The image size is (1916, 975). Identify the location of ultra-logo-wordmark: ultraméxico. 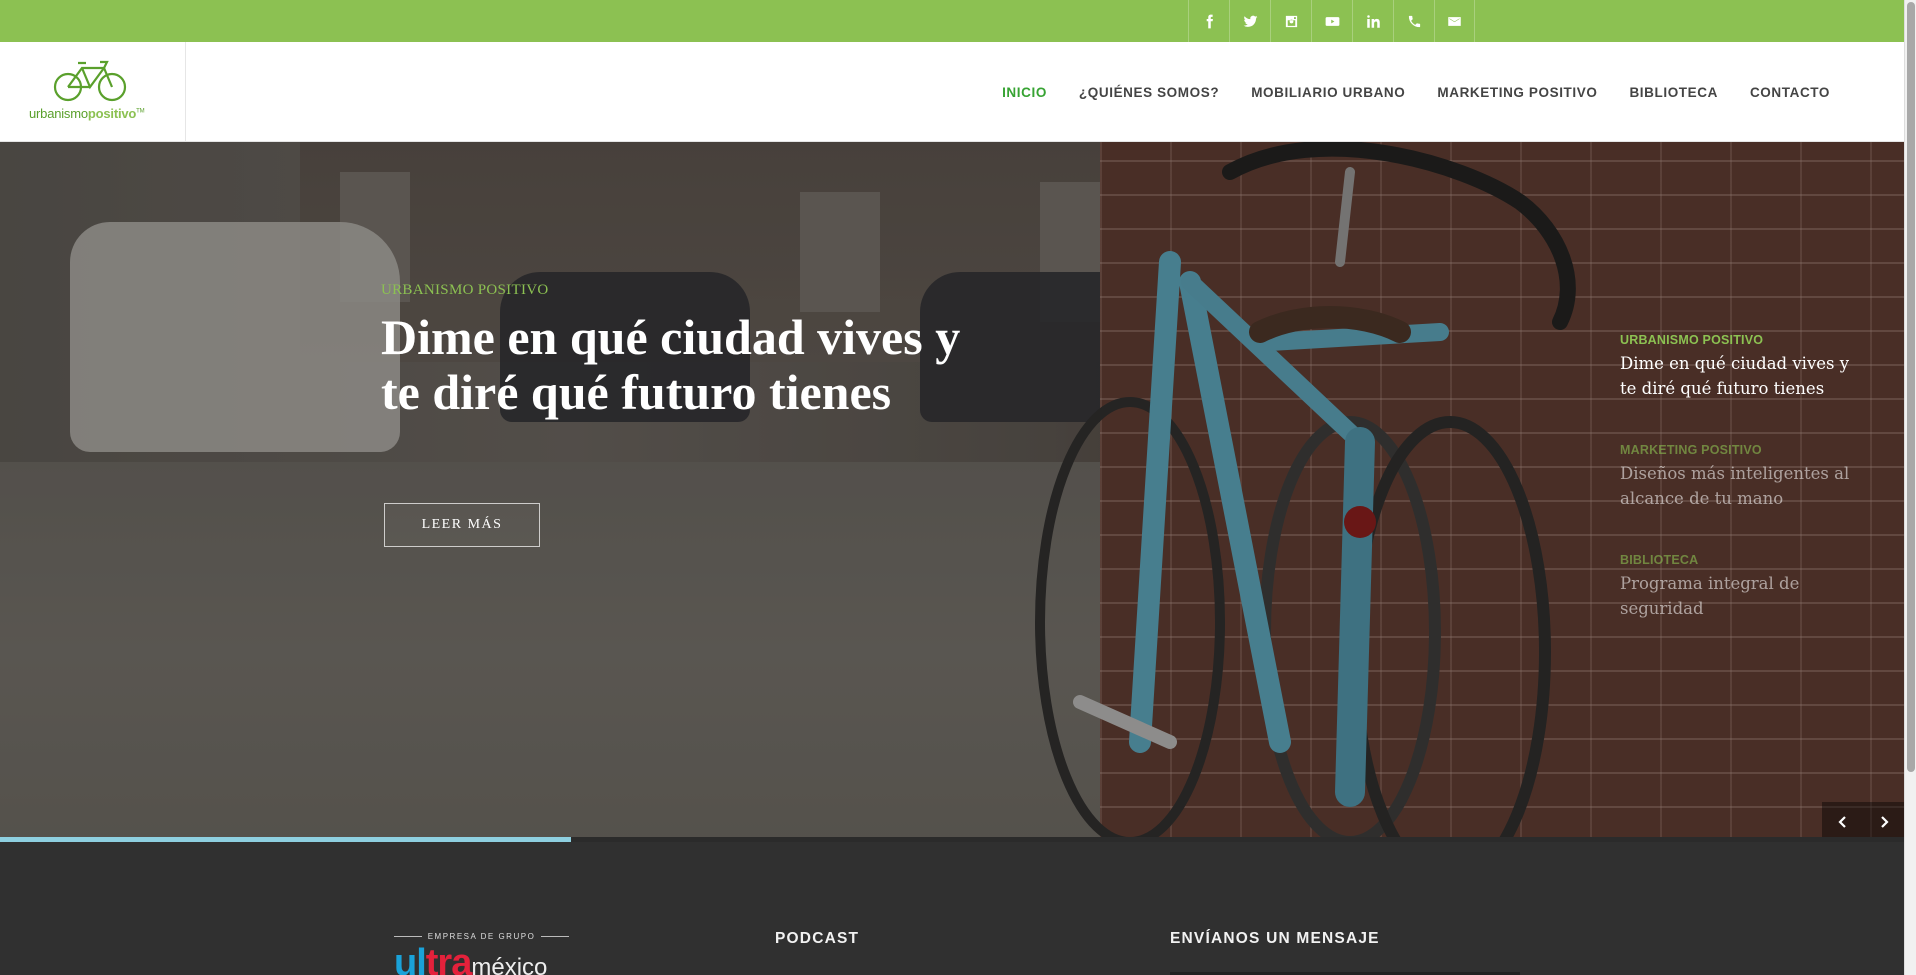
(471, 958).